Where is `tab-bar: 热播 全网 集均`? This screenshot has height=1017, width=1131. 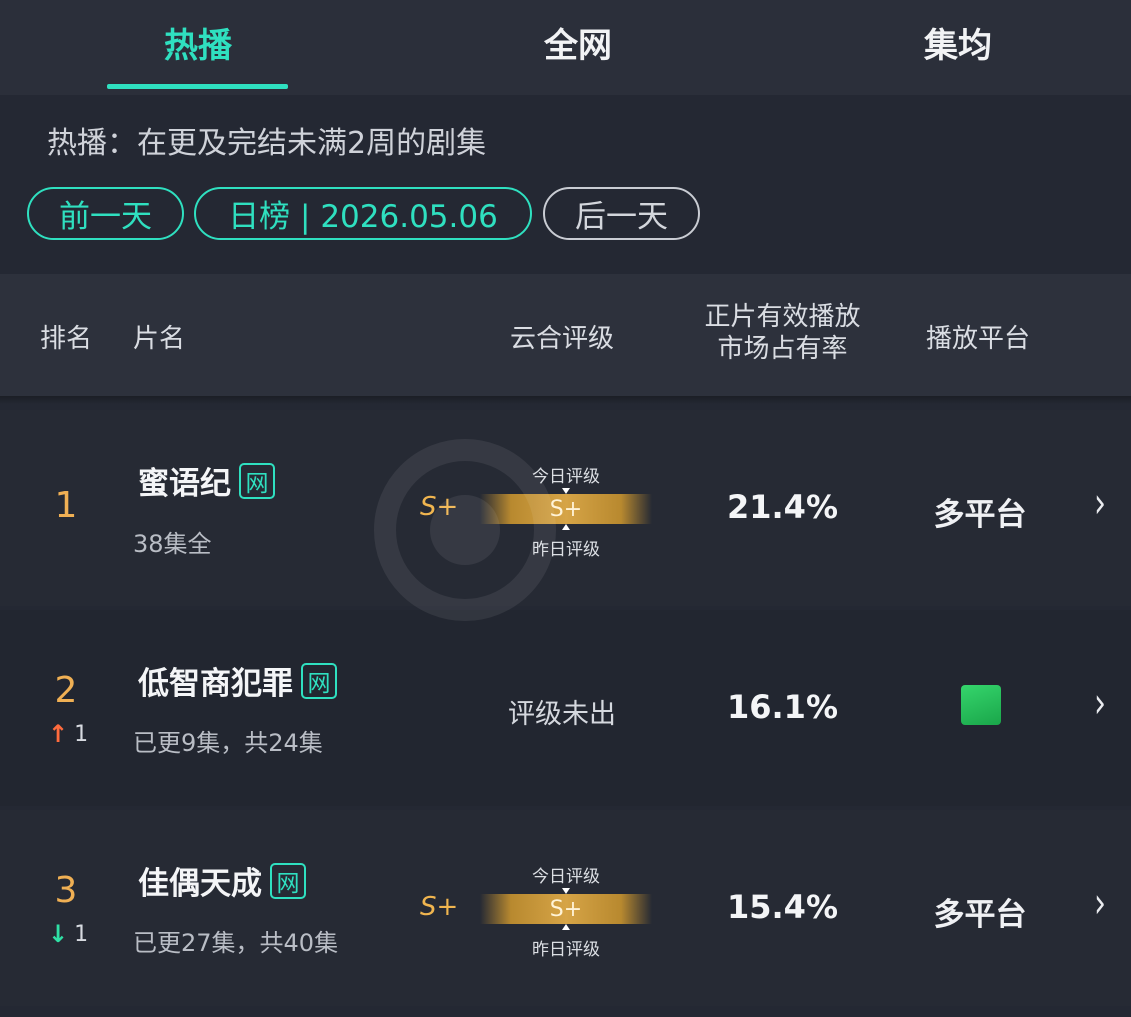
tab-bar: 热播 全网 集均 is located at coordinates (565, 47).